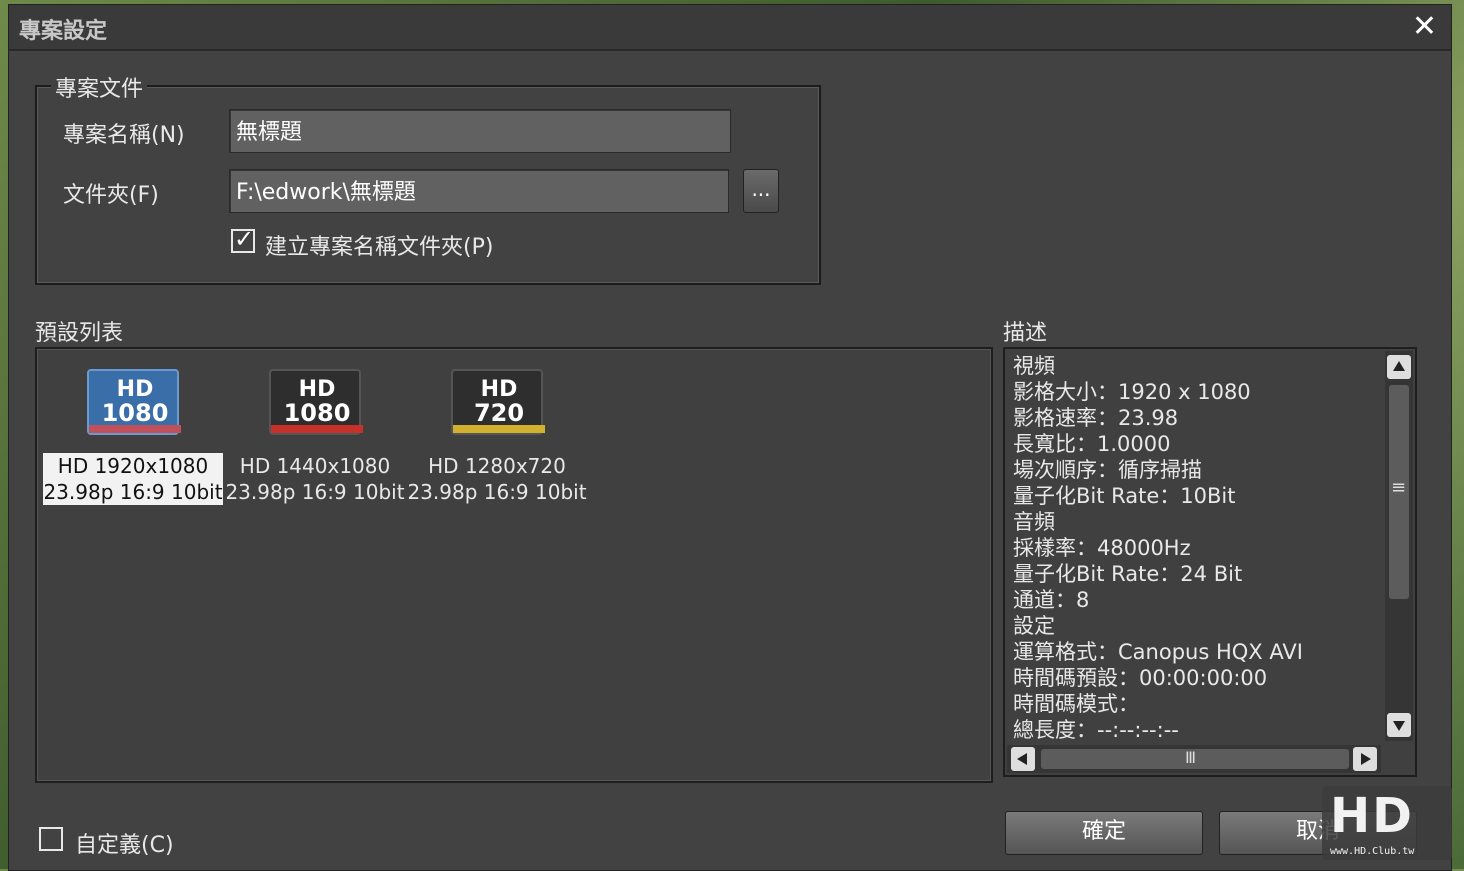 The image size is (1464, 871). Describe the element at coordinates (480, 131) in the screenshot. I see `project-name-input: 無標題` at that location.